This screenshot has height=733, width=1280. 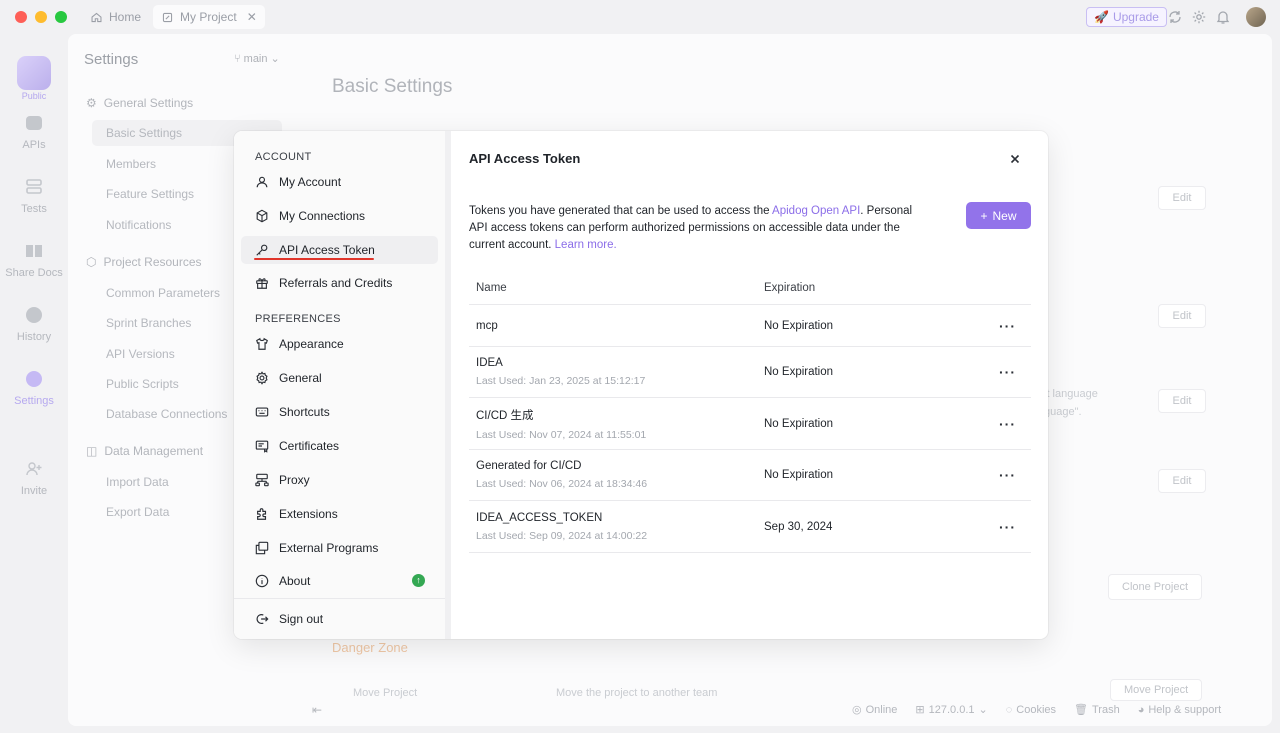 I want to click on rail-item-settings: Settings, so click(x=34, y=388).